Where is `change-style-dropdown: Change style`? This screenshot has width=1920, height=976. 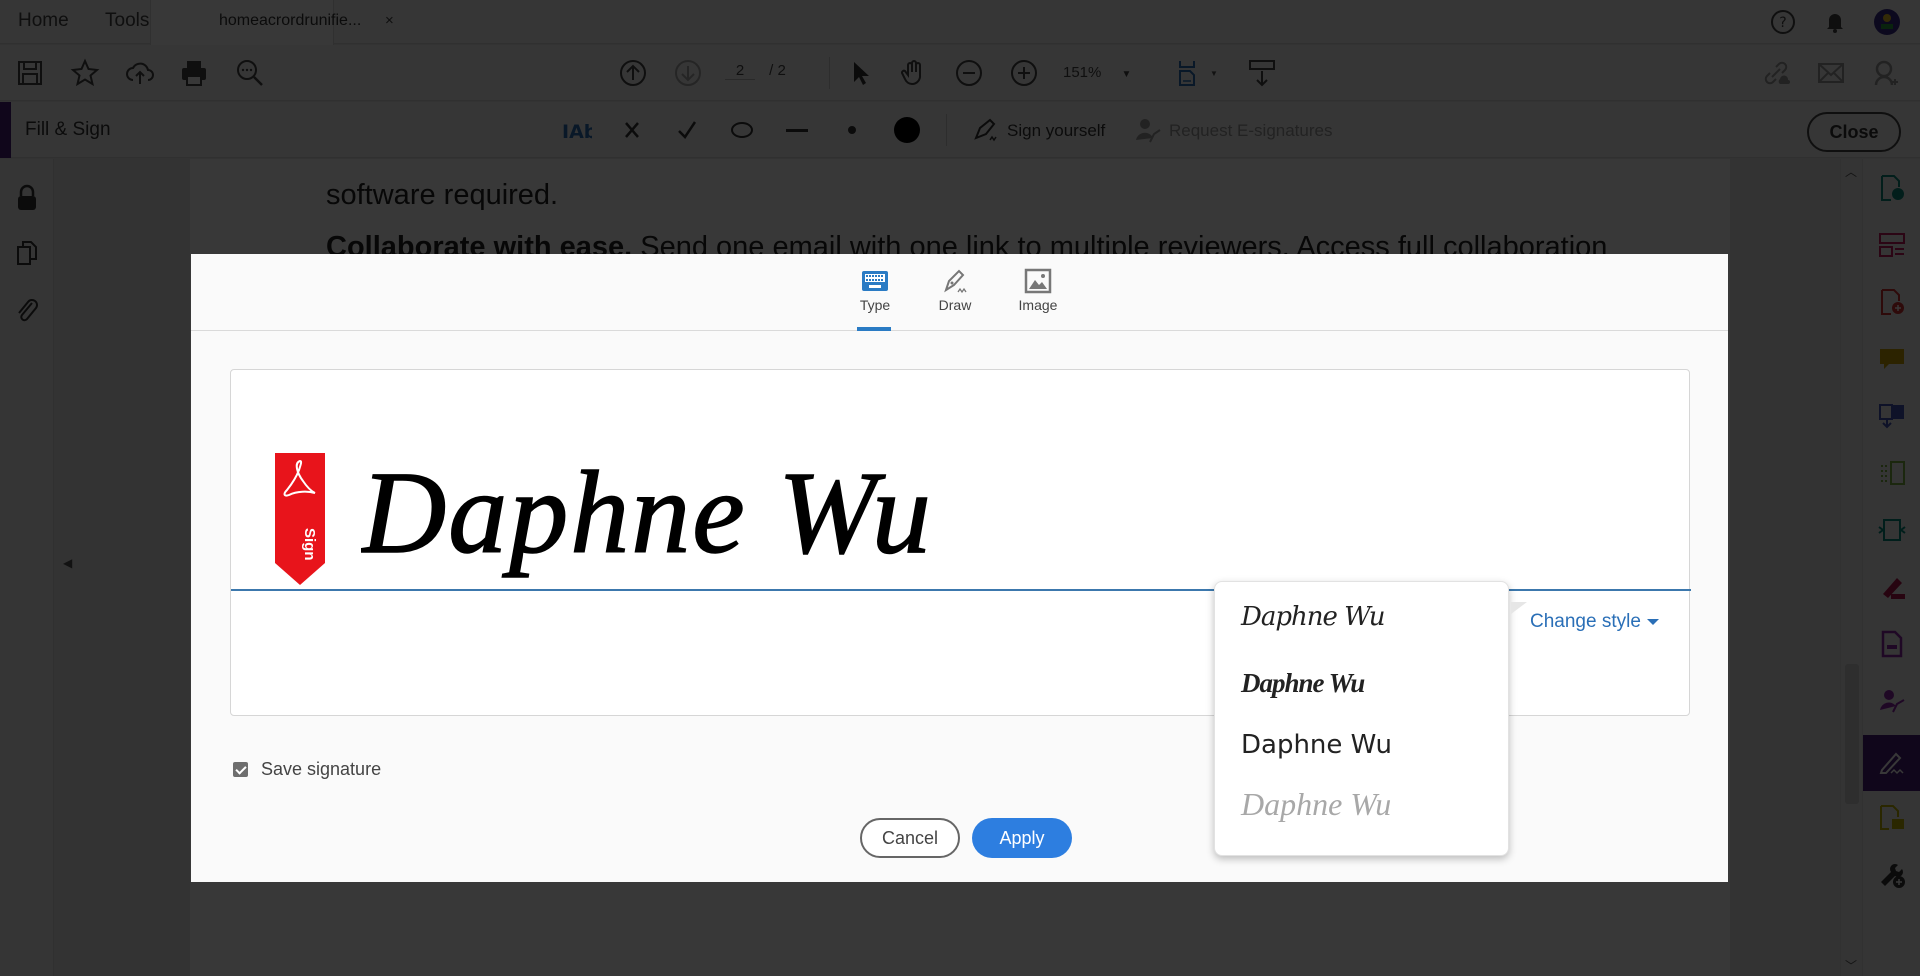 change-style-dropdown: Change style is located at coordinates (1594, 622).